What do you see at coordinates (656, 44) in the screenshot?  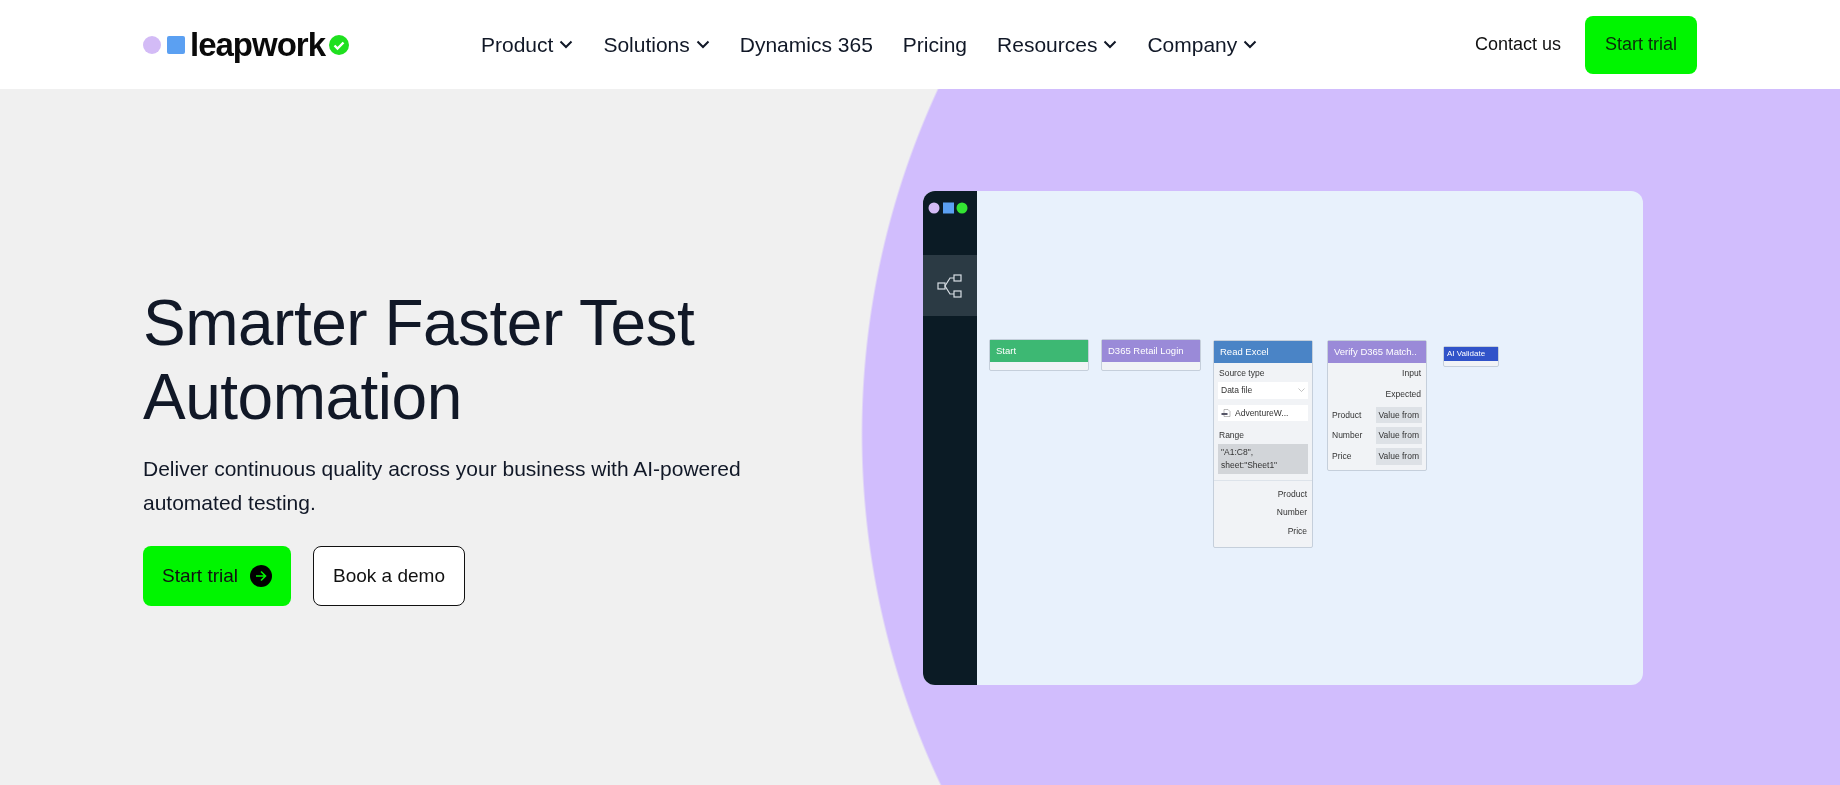 I see `nav-link: Solutions` at bounding box center [656, 44].